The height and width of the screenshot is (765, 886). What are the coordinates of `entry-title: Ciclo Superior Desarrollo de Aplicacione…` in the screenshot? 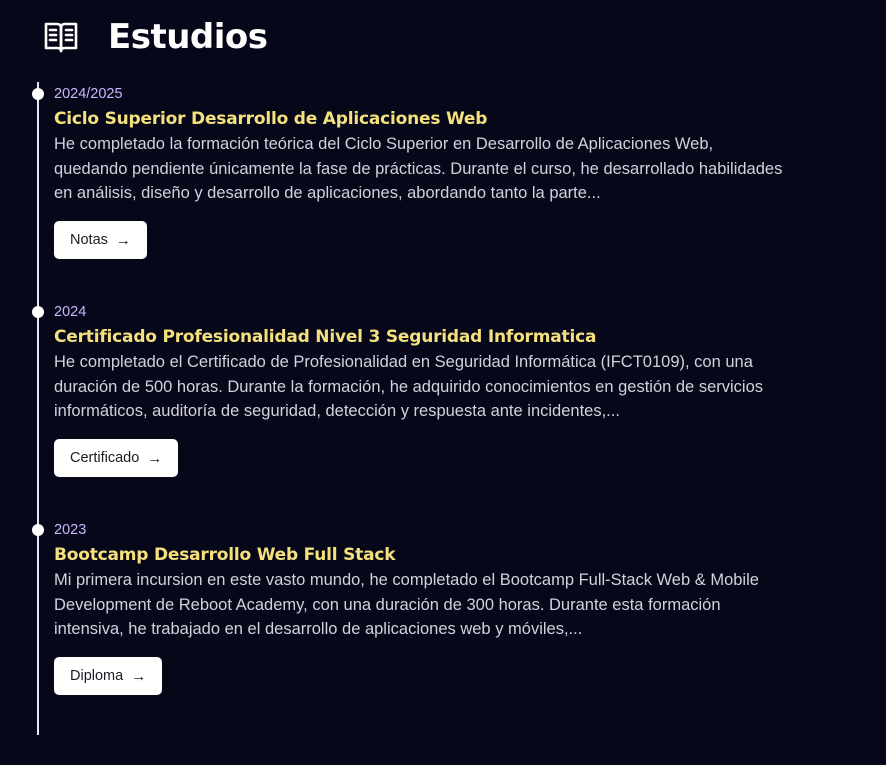 It's located at (271, 119).